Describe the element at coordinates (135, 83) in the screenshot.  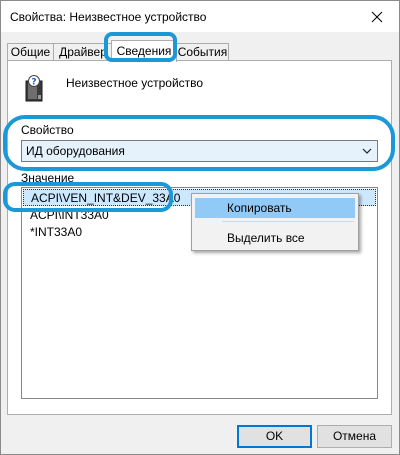
I see `device-name: Неизвестное устройство` at that location.